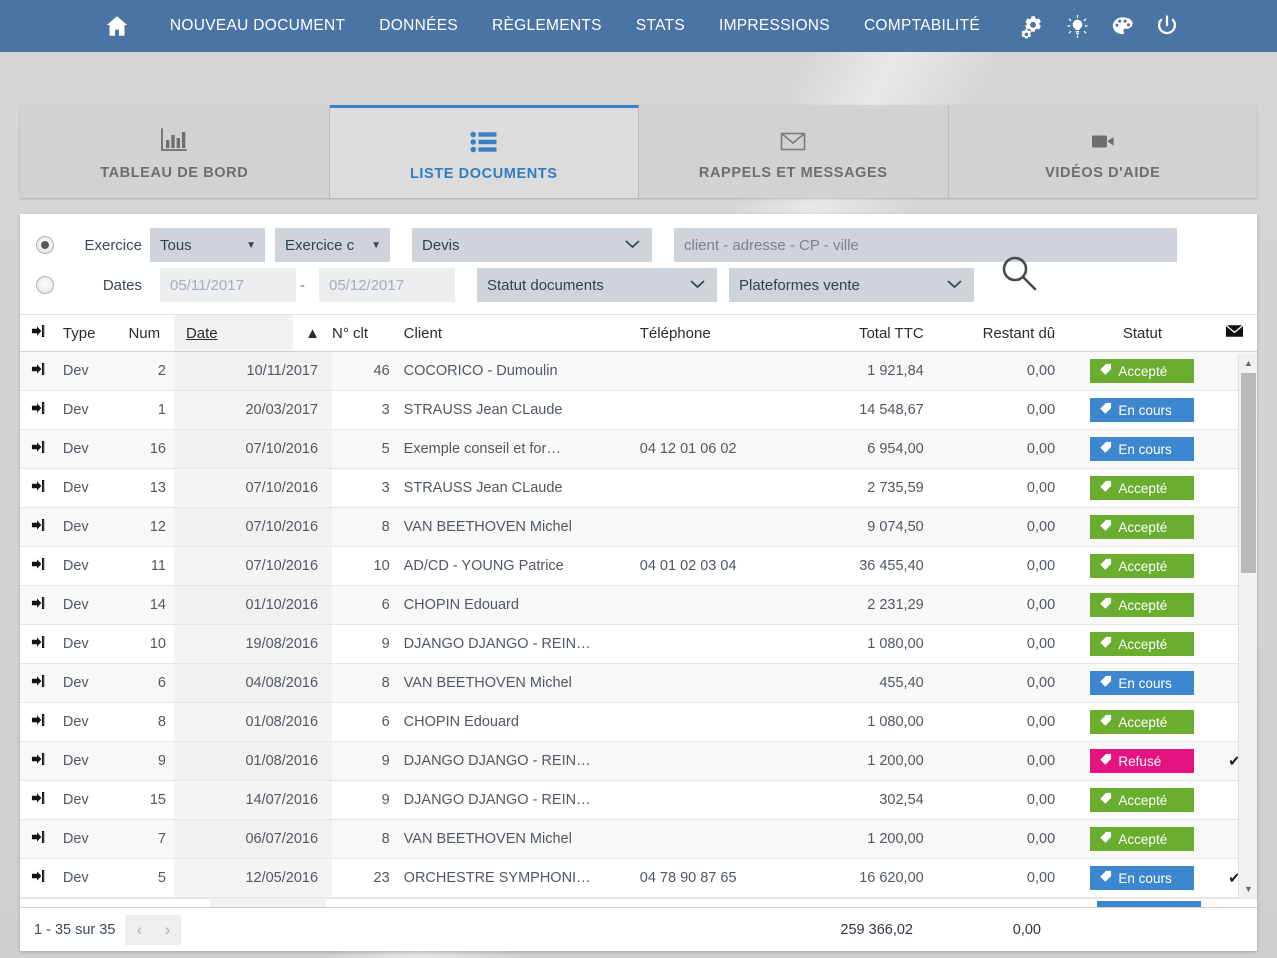 The image size is (1277, 958). What do you see at coordinates (145, 333) in the screenshot?
I see `header-num: Num` at bounding box center [145, 333].